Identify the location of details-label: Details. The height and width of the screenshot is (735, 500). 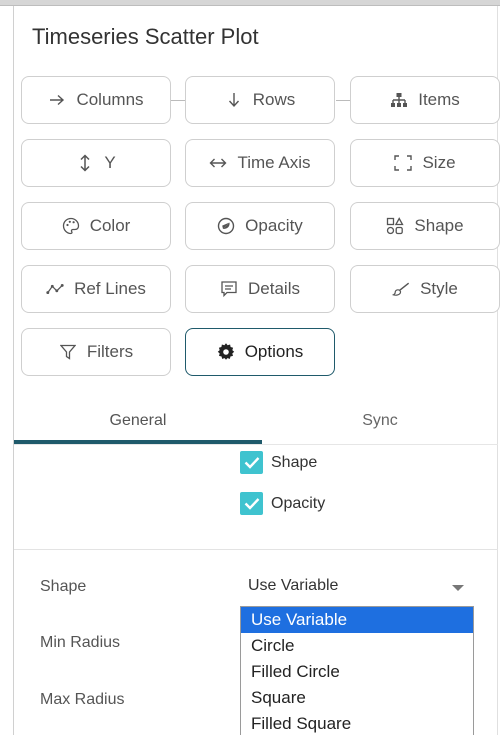
(274, 288).